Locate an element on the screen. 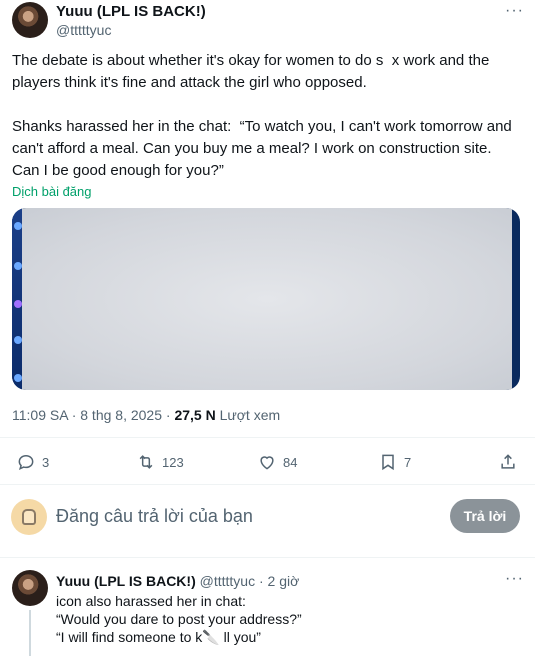 Image resolution: width=535 pixels, height=656 pixels. more-options-icon: ··· is located at coordinates (514, 11).